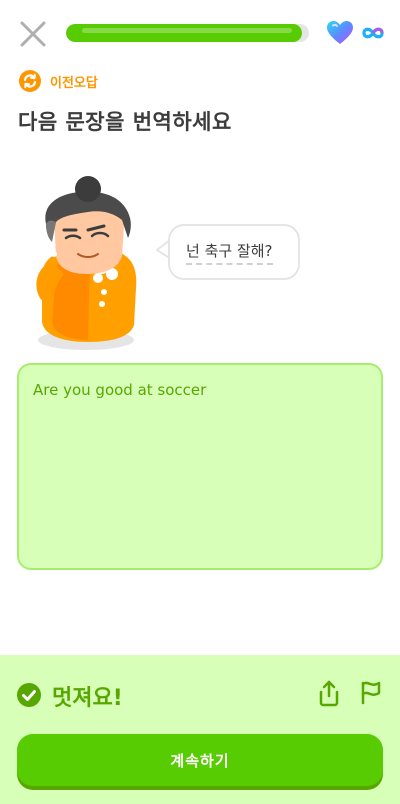 This screenshot has height=804, width=400. I want to click on feedback-title: 멋져요!, so click(87, 698).